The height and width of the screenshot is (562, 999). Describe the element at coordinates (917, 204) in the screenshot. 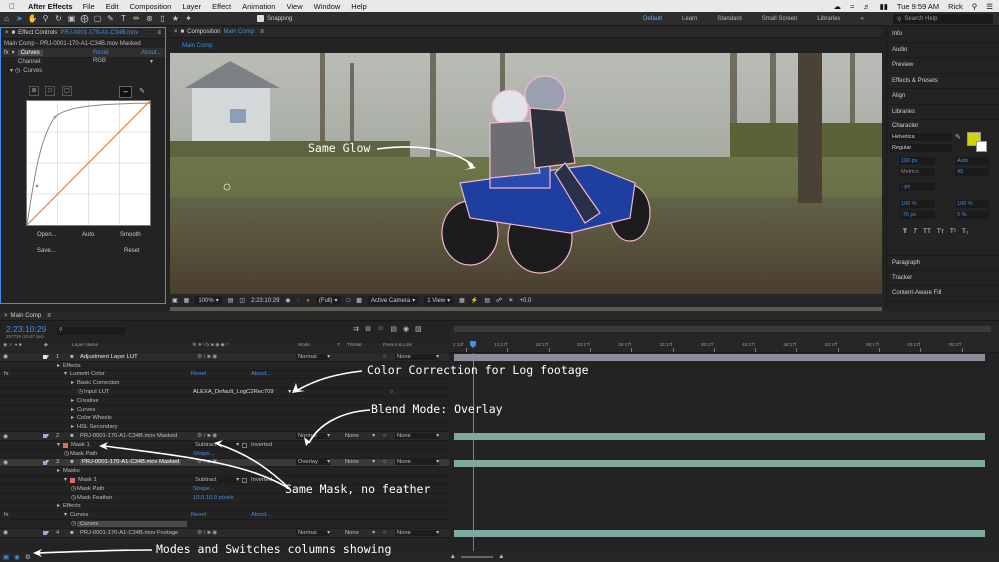

I see `vertical-scale-field: 100 %` at that location.